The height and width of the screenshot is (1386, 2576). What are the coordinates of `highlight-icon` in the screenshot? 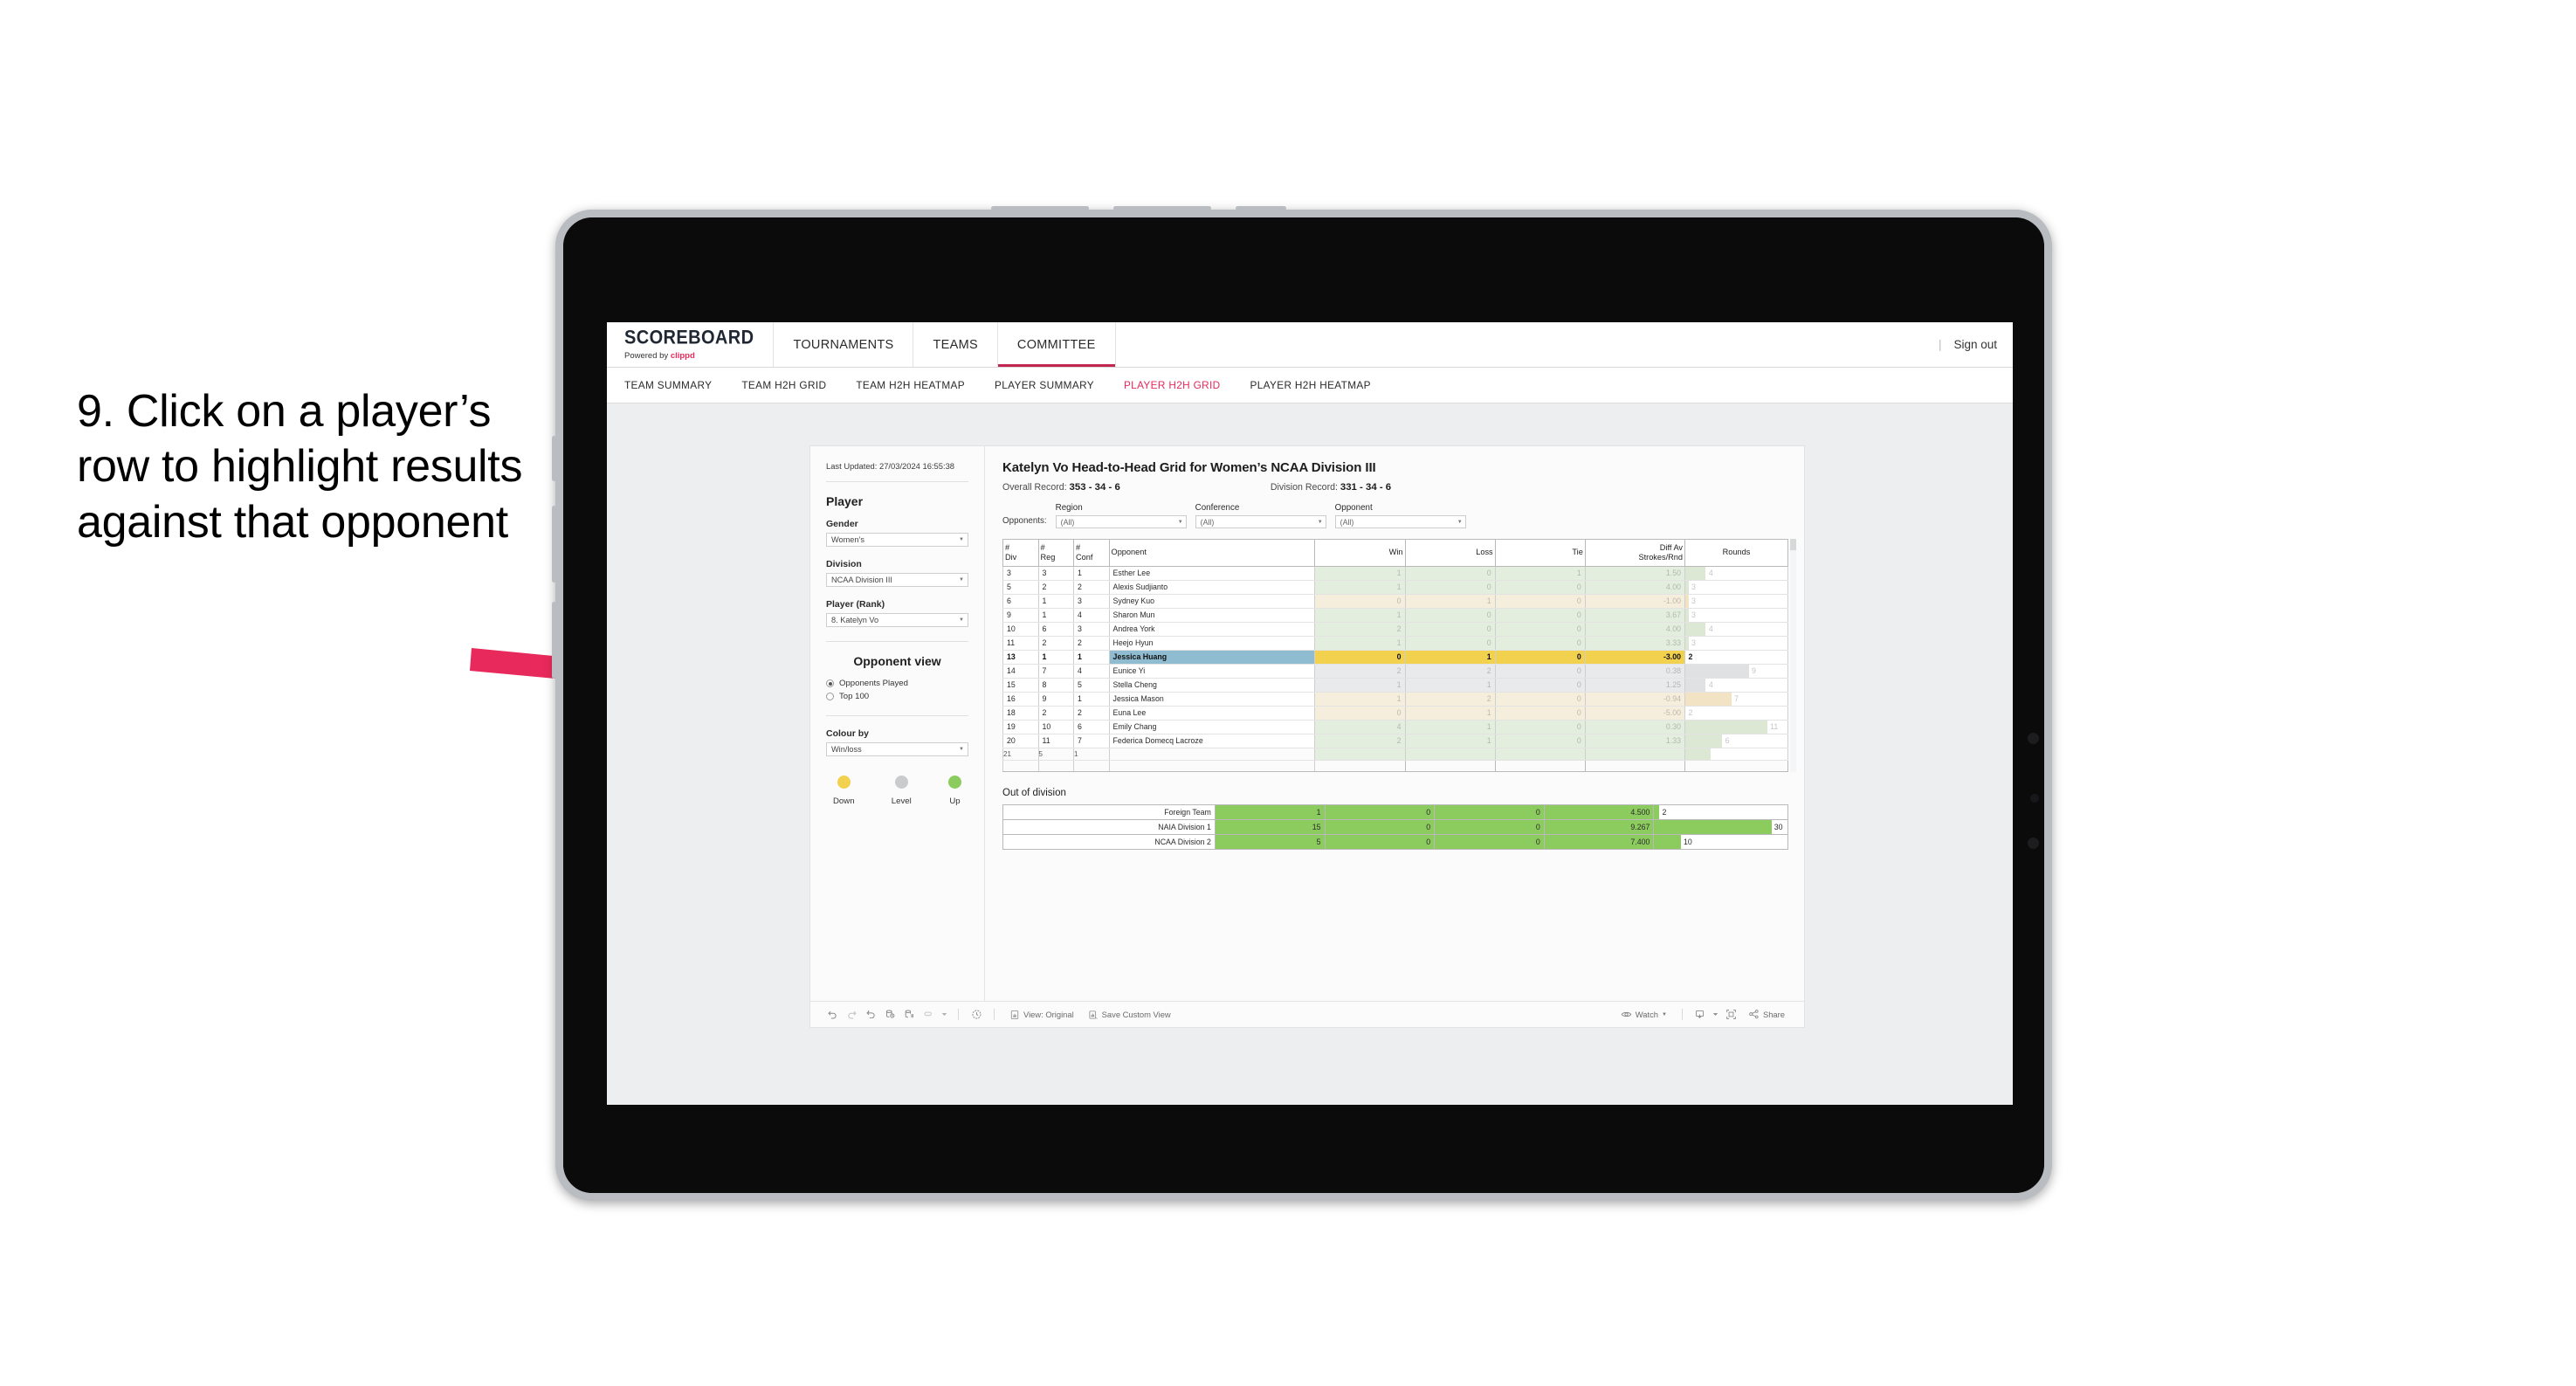 It's located at (928, 1015).